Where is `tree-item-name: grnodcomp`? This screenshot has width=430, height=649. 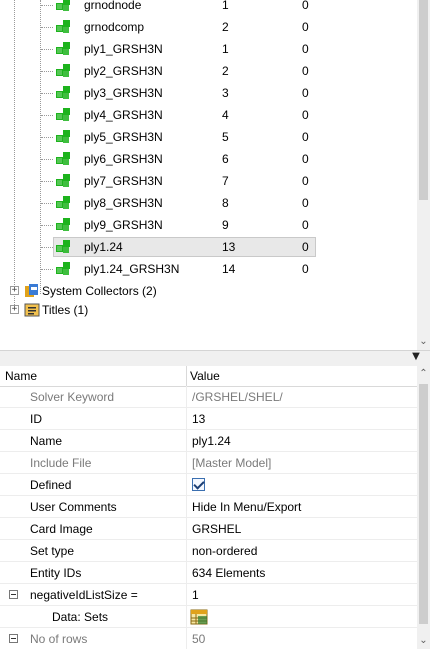 tree-item-name: grnodcomp is located at coordinates (114, 27).